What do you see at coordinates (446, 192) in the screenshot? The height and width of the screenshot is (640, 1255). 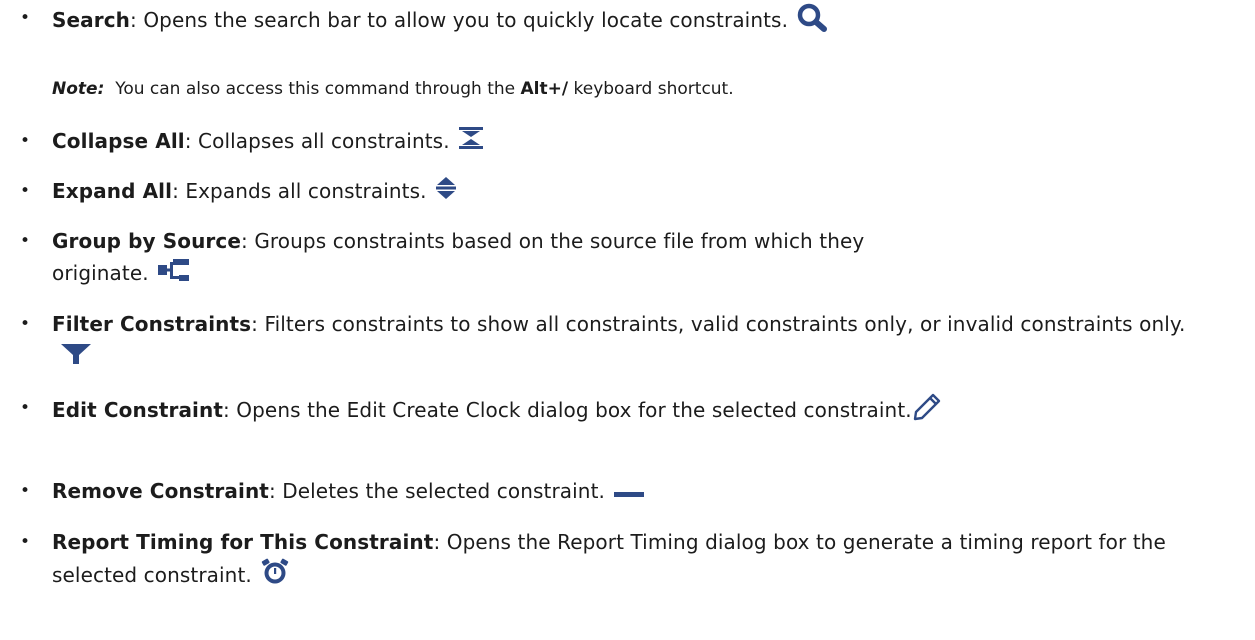 I see `expand-all-icon` at bounding box center [446, 192].